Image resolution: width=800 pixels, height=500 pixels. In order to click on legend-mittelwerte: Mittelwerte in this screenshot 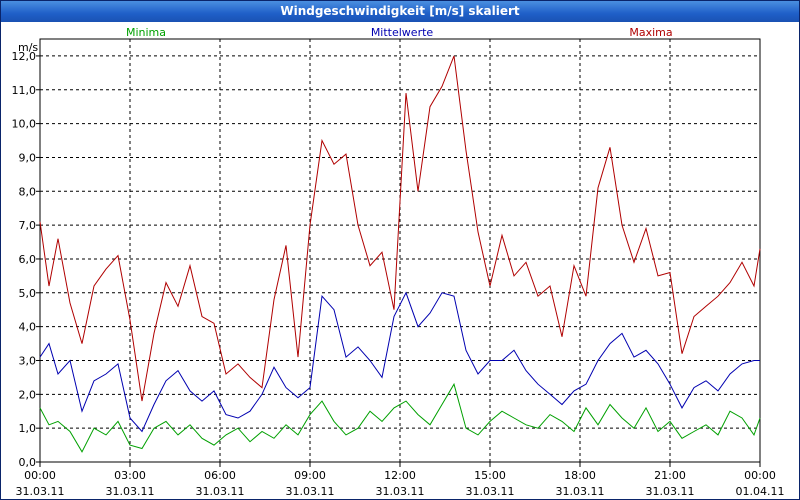, I will do `click(402, 32)`.